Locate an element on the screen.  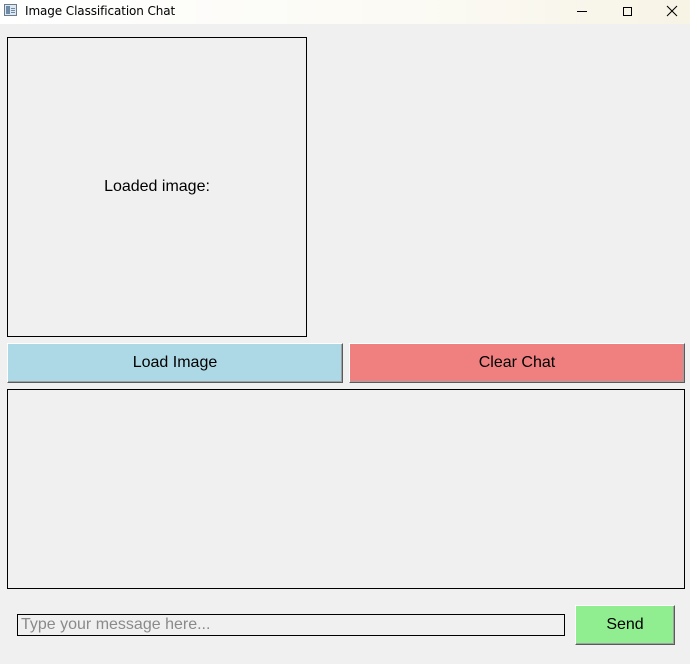
minimize-button is located at coordinates (582, 11).